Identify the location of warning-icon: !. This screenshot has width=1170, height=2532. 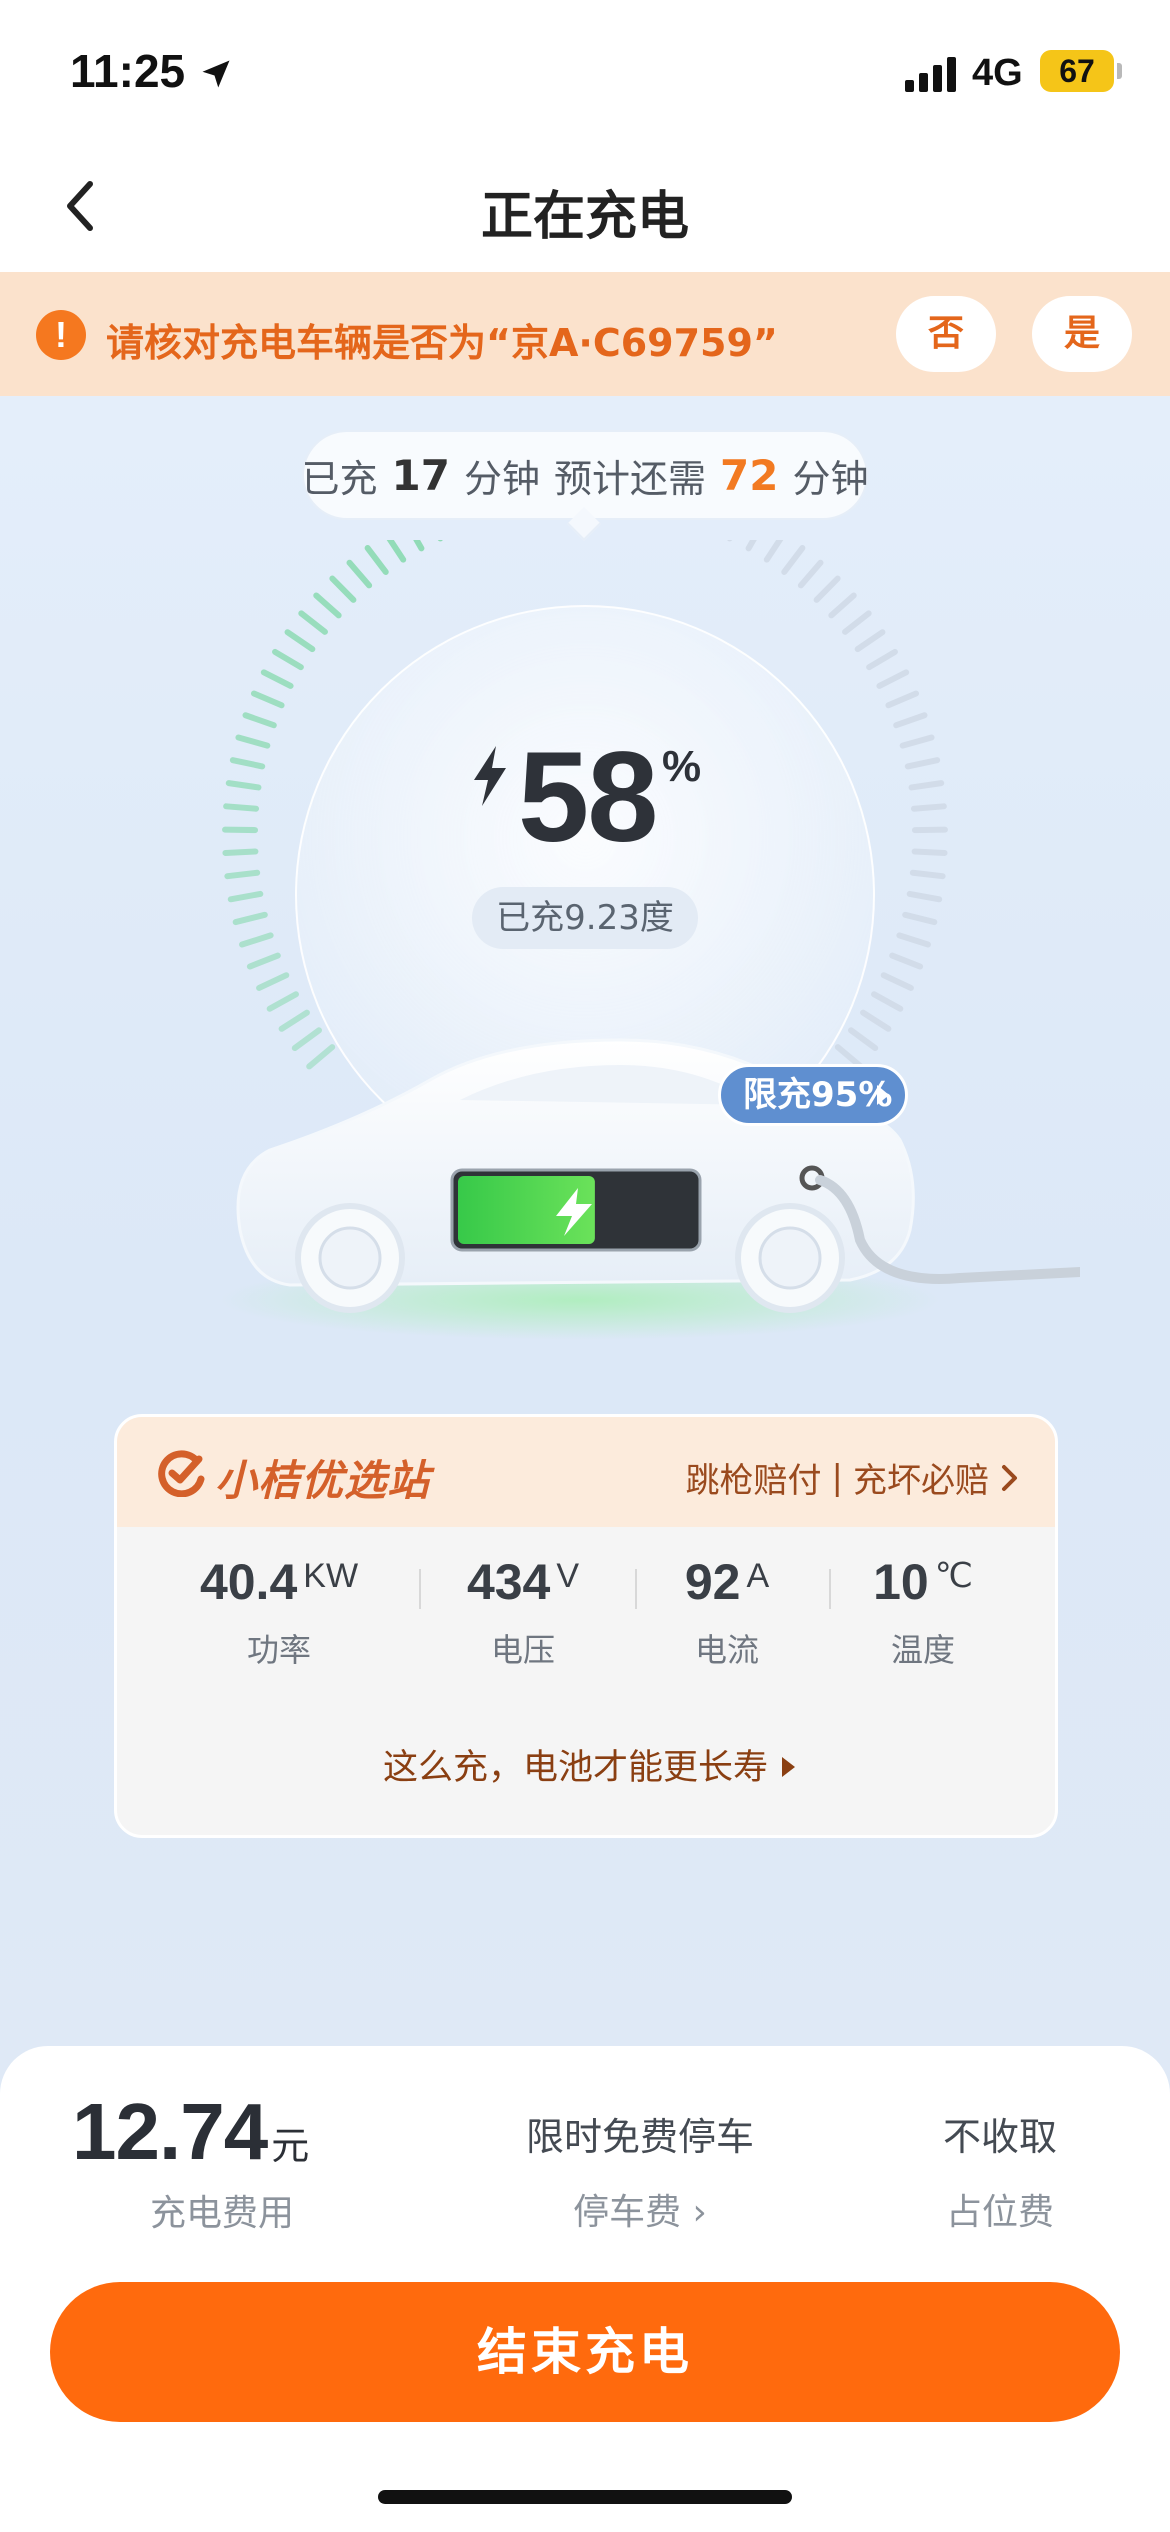
(61, 335).